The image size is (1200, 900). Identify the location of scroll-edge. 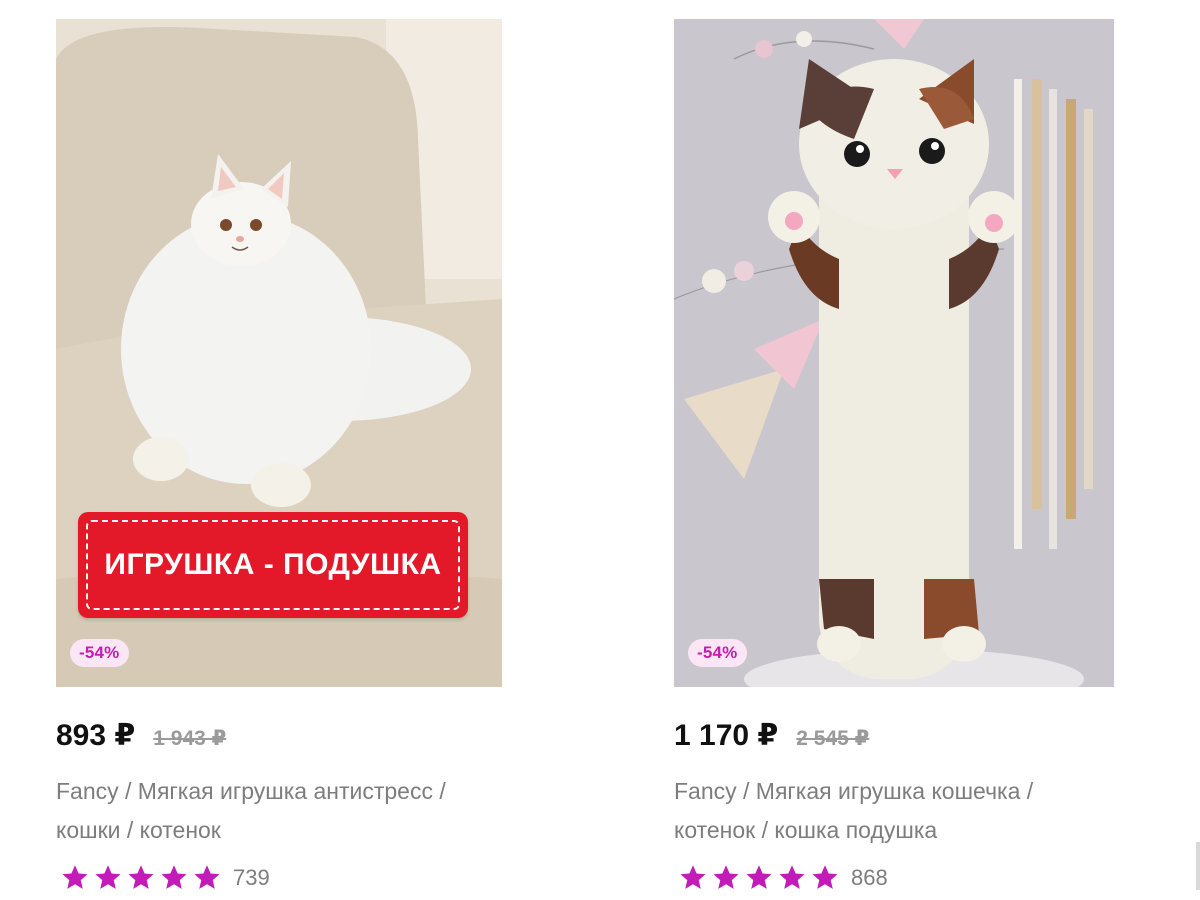
(1198, 866).